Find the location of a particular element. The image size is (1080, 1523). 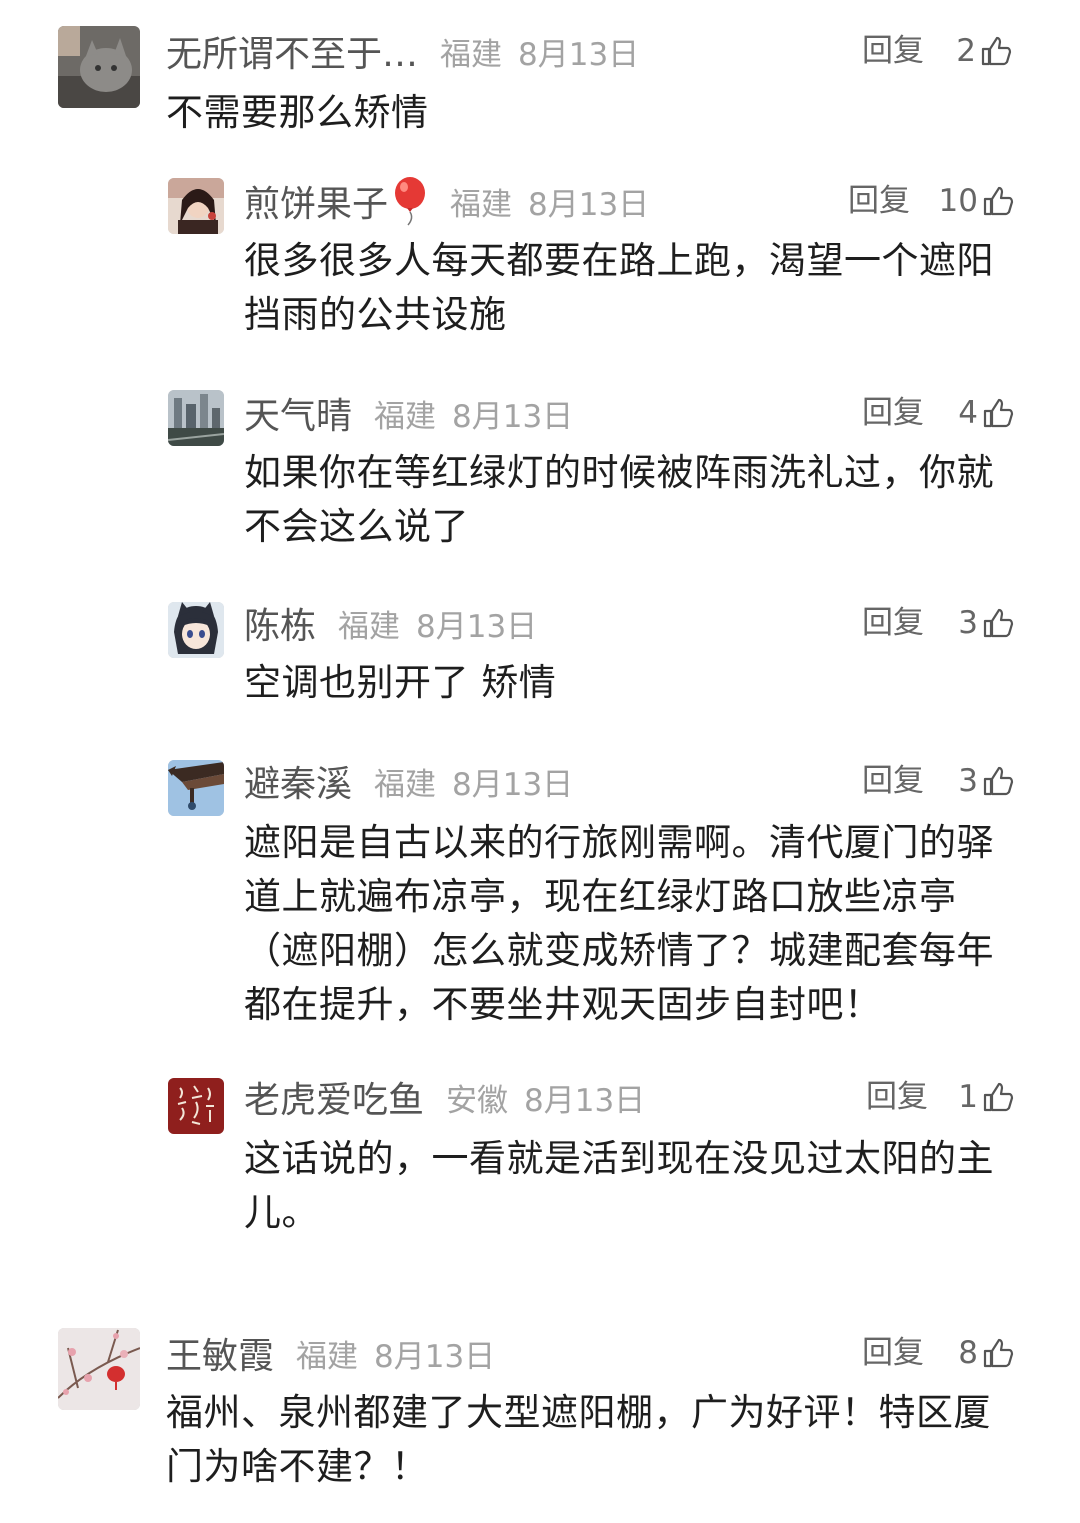

location: 安徽 is located at coordinates (477, 1100).